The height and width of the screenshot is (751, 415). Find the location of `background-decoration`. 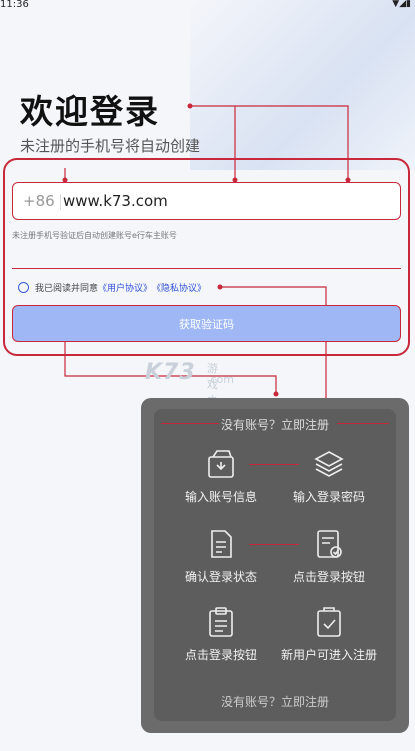

background-decoration is located at coordinates (302, 85).